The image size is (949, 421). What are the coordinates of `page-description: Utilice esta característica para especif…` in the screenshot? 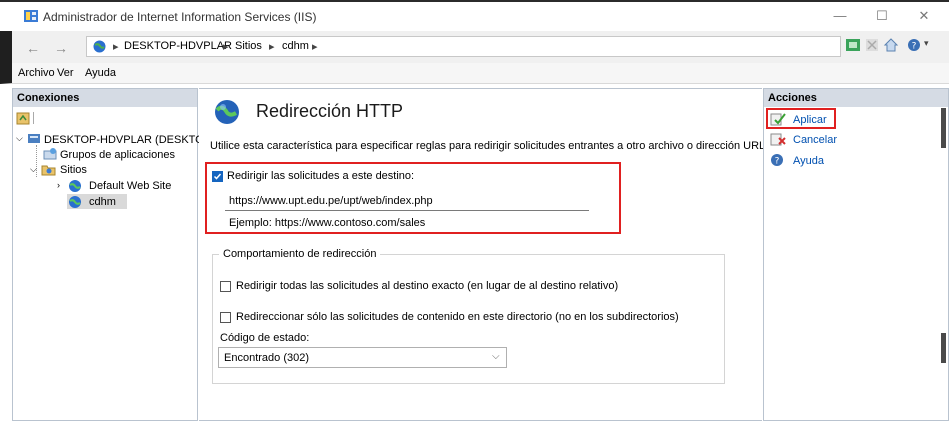 It's located at (489, 146).